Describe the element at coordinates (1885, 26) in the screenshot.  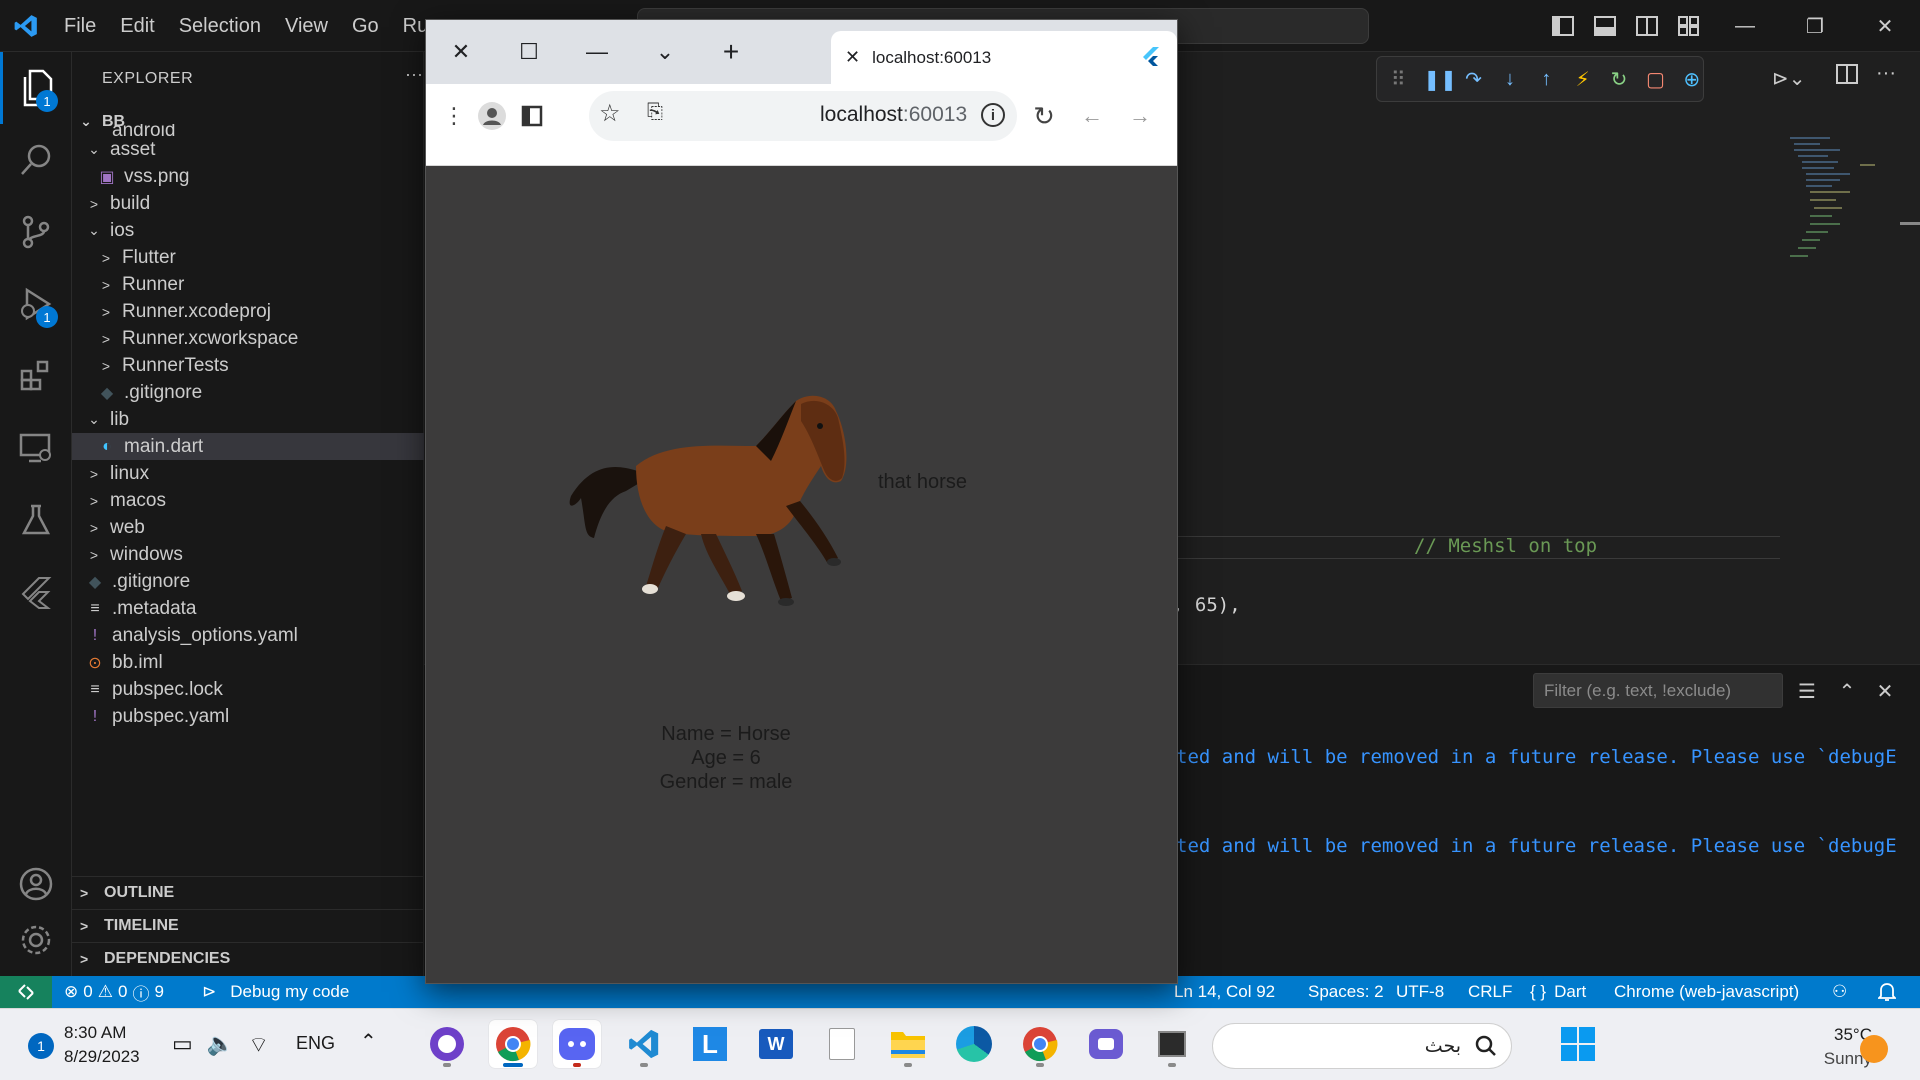
I see `close-icon: ✕` at that location.